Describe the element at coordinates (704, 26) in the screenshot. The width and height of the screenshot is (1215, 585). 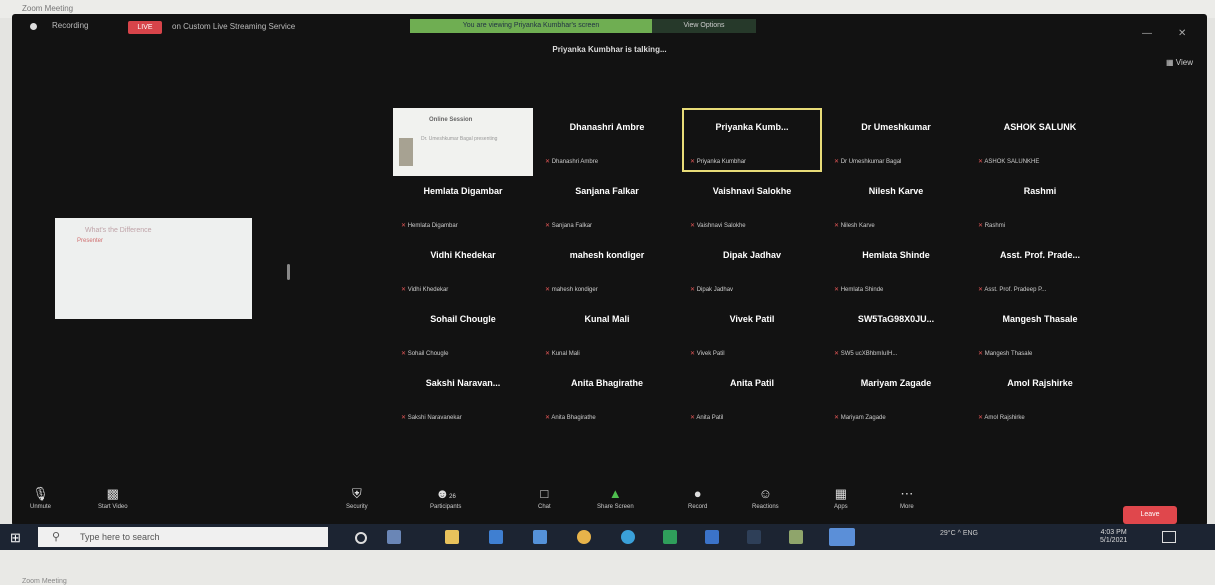
I see `view-options-button: View Options` at that location.